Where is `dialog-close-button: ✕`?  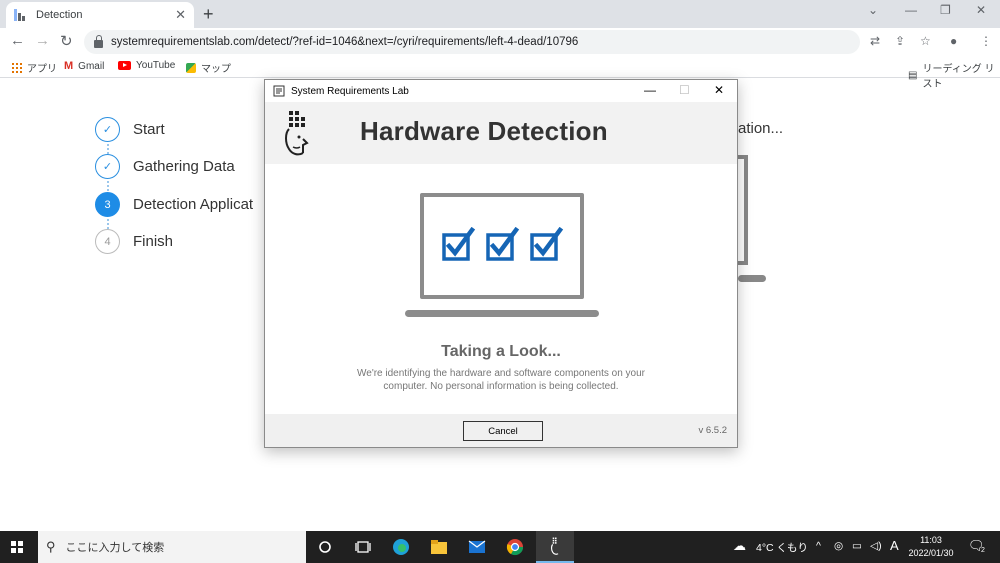 dialog-close-button: ✕ is located at coordinates (719, 90).